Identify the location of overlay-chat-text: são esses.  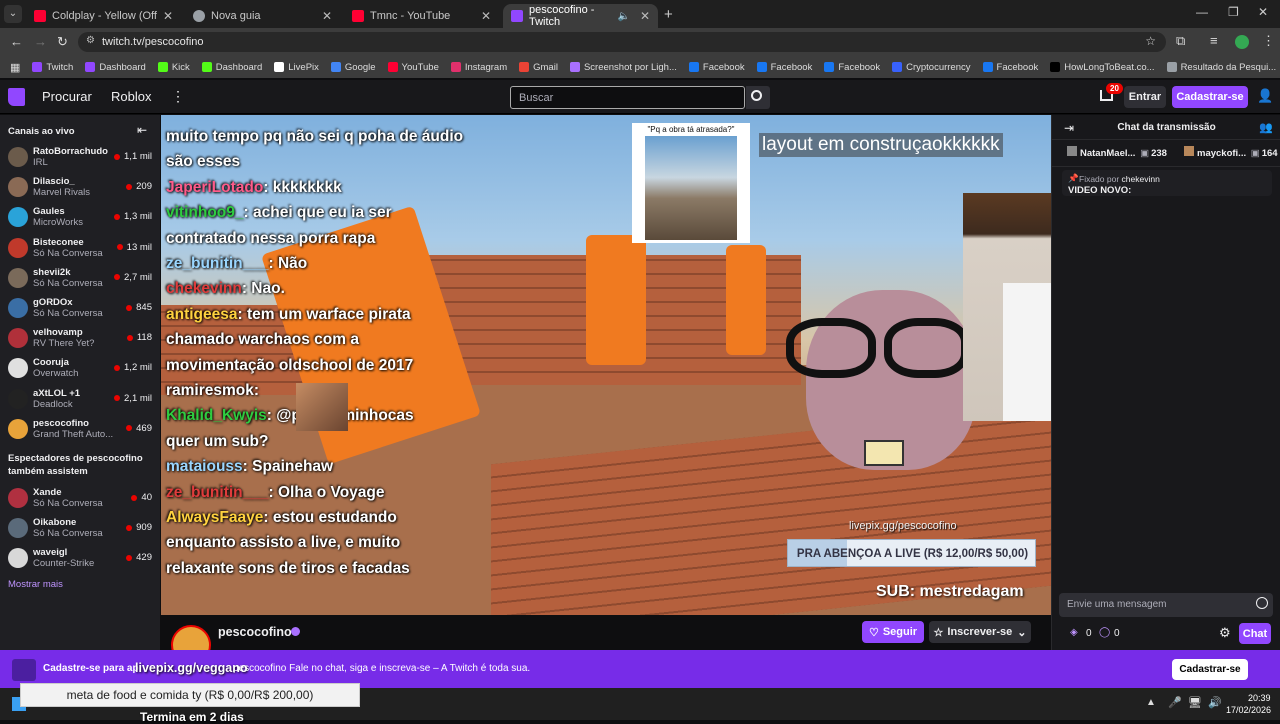
(203, 162).